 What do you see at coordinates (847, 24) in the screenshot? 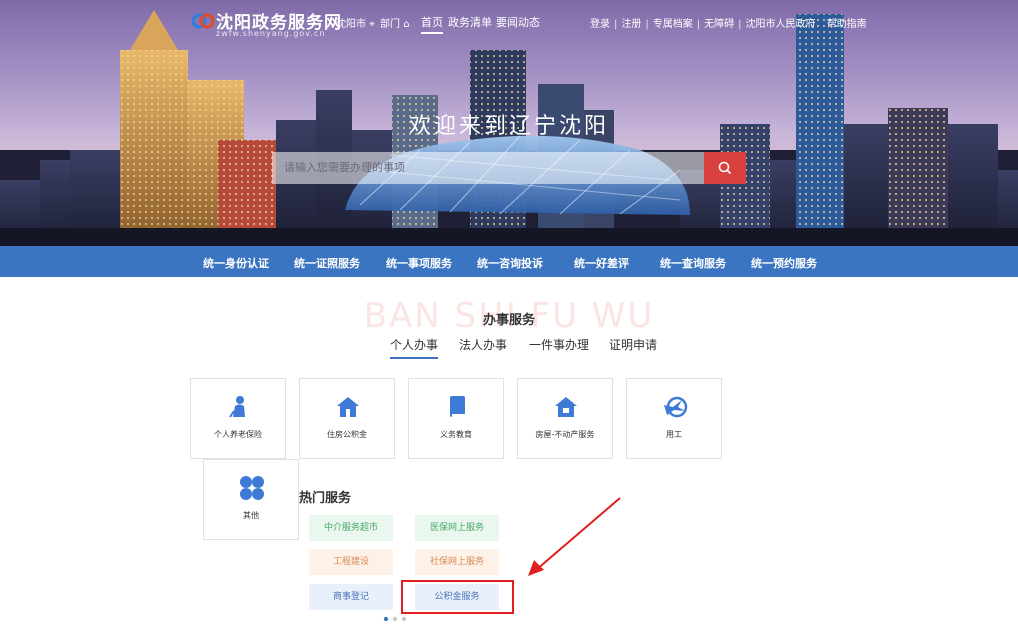
I see `help-guide-link: 帮助指南` at bounding box center [847, 24].